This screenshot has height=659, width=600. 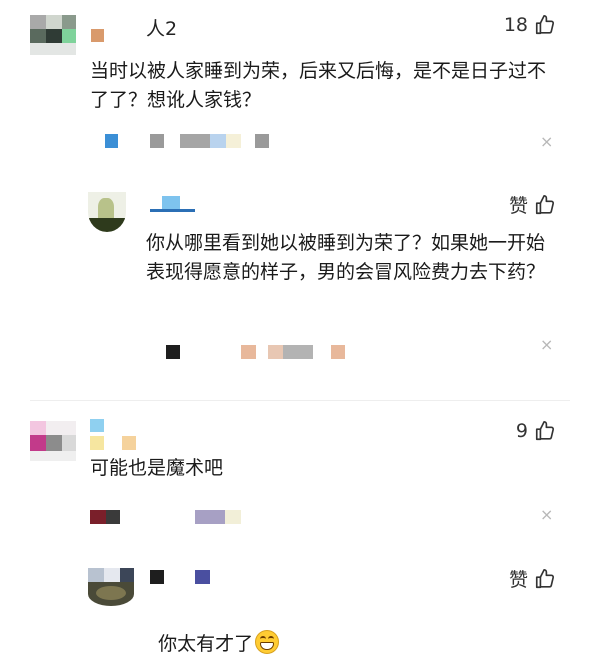 What do you see at coordinates (267, 642) in the screenshot?
I see `grin-emoji` at bounding box center [267, 642].